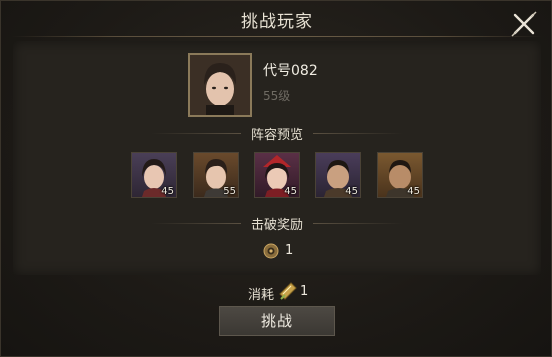 This screenshot has height=357, width=552. I want to click on reward-heading-text: 击破奖励, so click(276, 225).